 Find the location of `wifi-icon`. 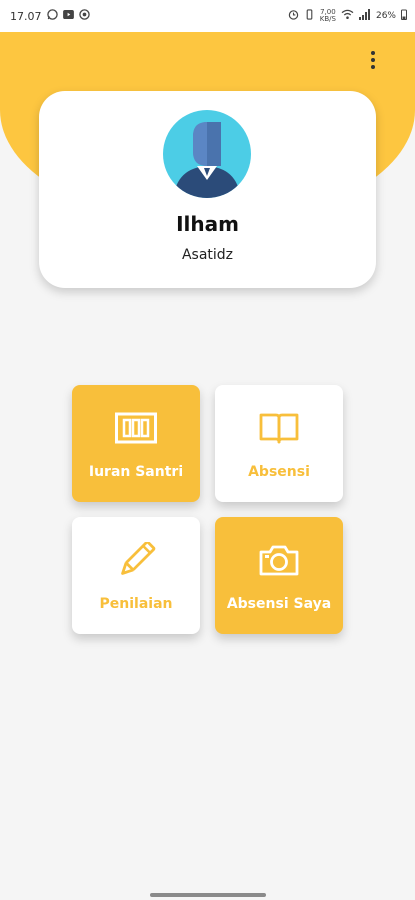

wifi-icon is located at coordinates (347, 16).